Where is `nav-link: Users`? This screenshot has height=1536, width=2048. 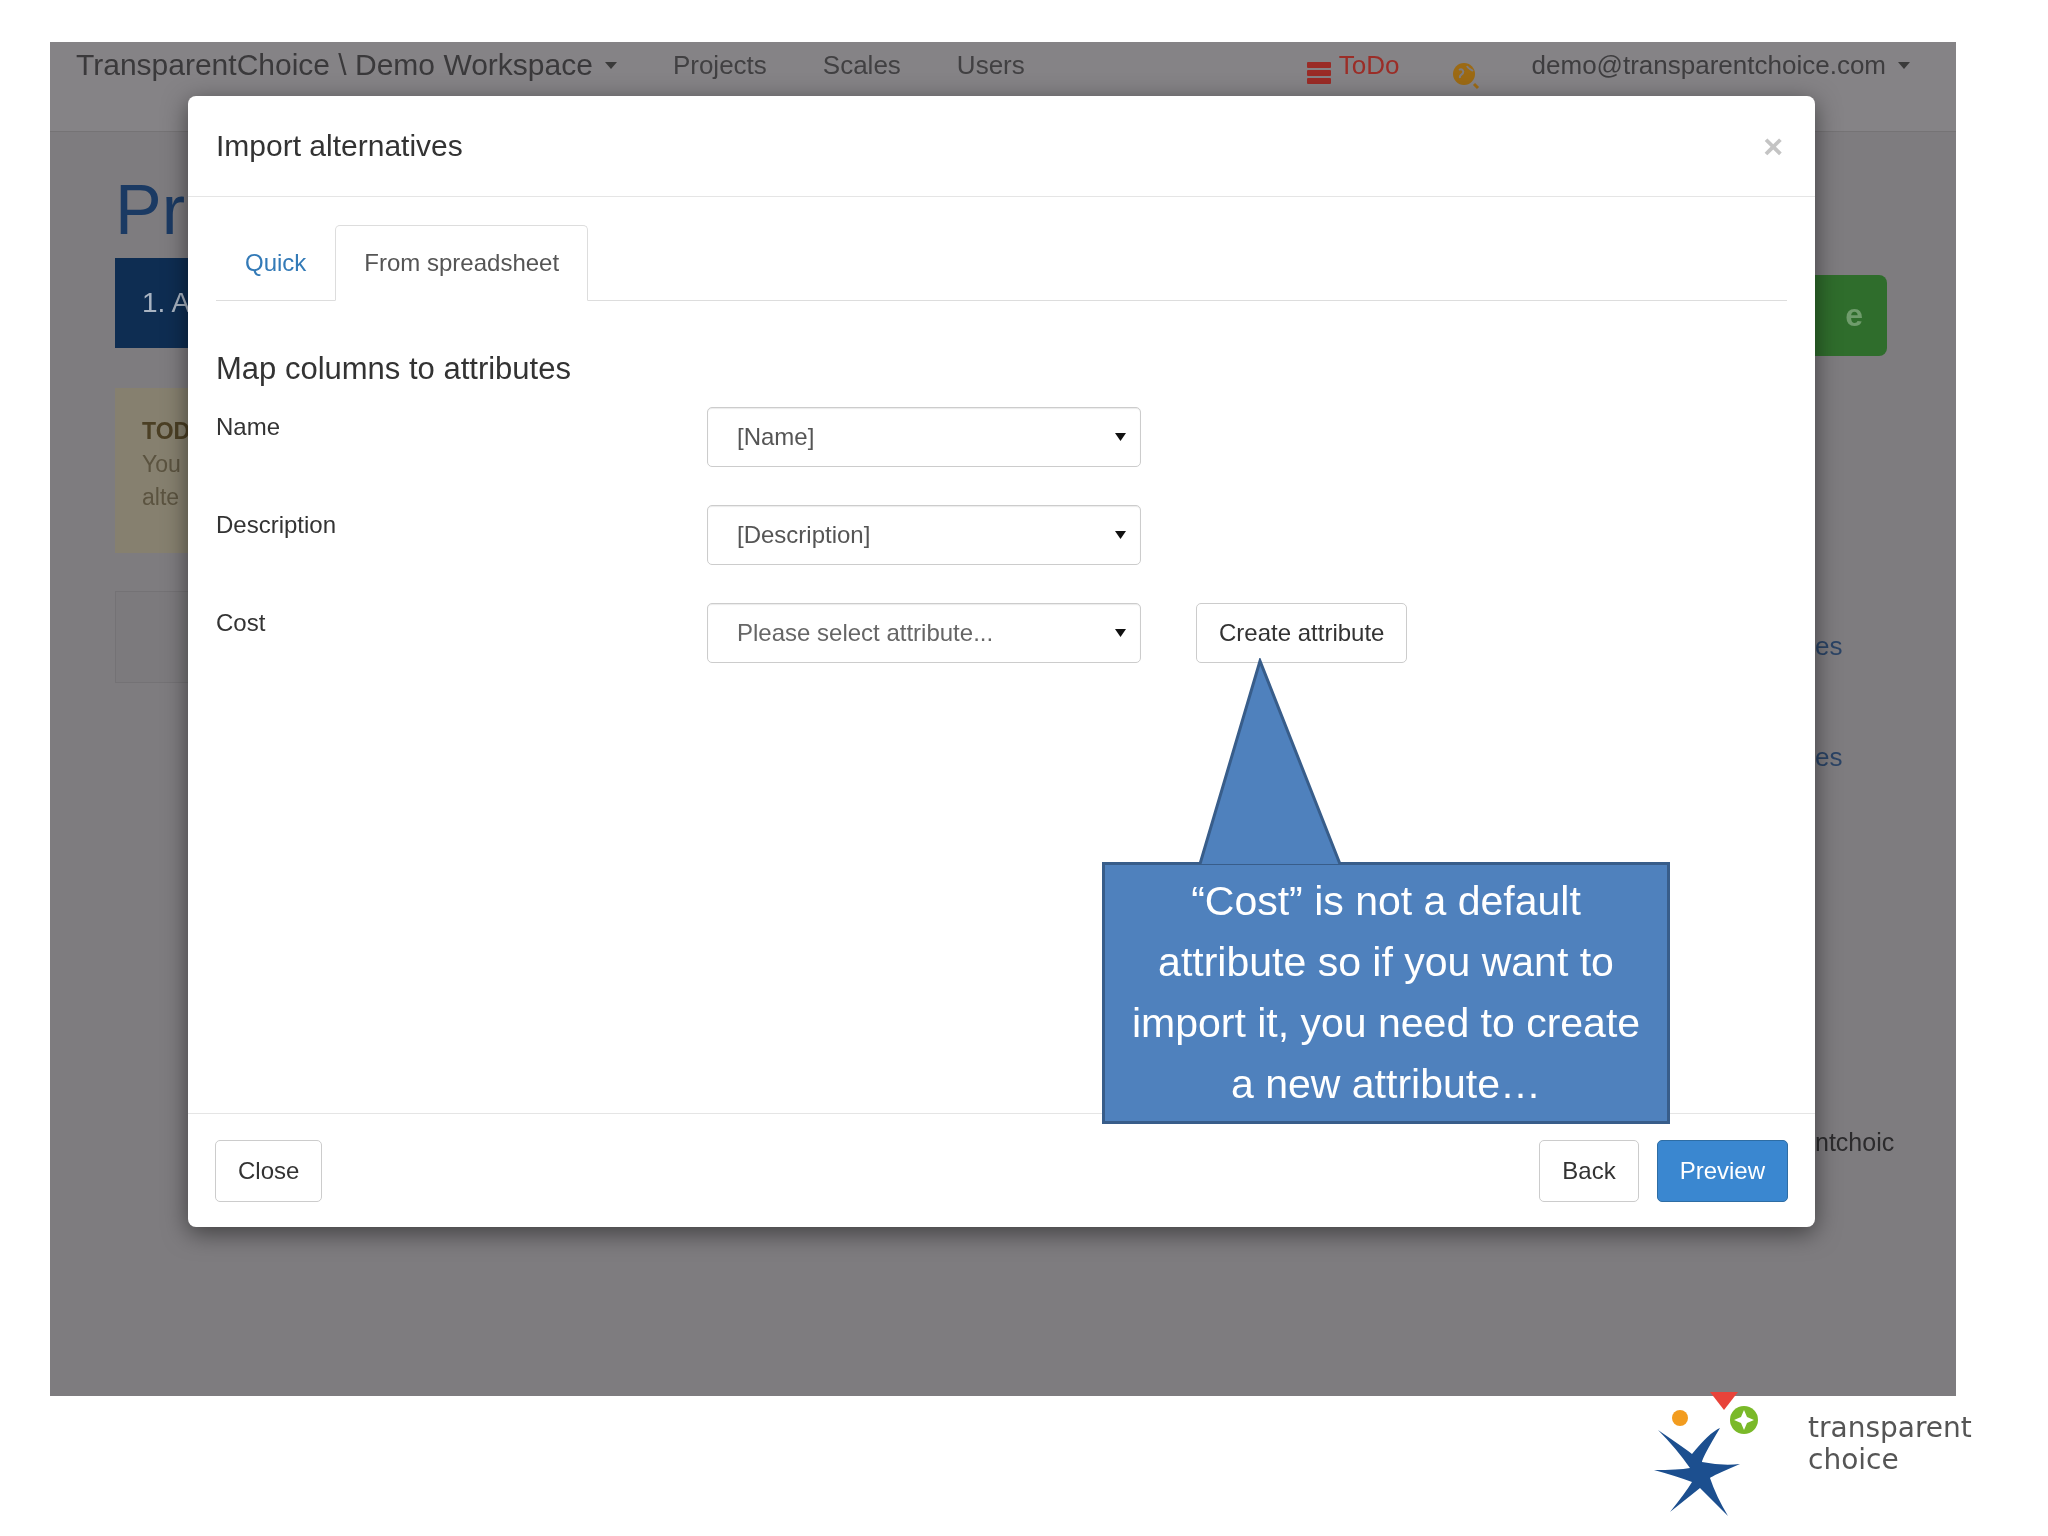
nav-link: Users is located at coordinates (990, 65).